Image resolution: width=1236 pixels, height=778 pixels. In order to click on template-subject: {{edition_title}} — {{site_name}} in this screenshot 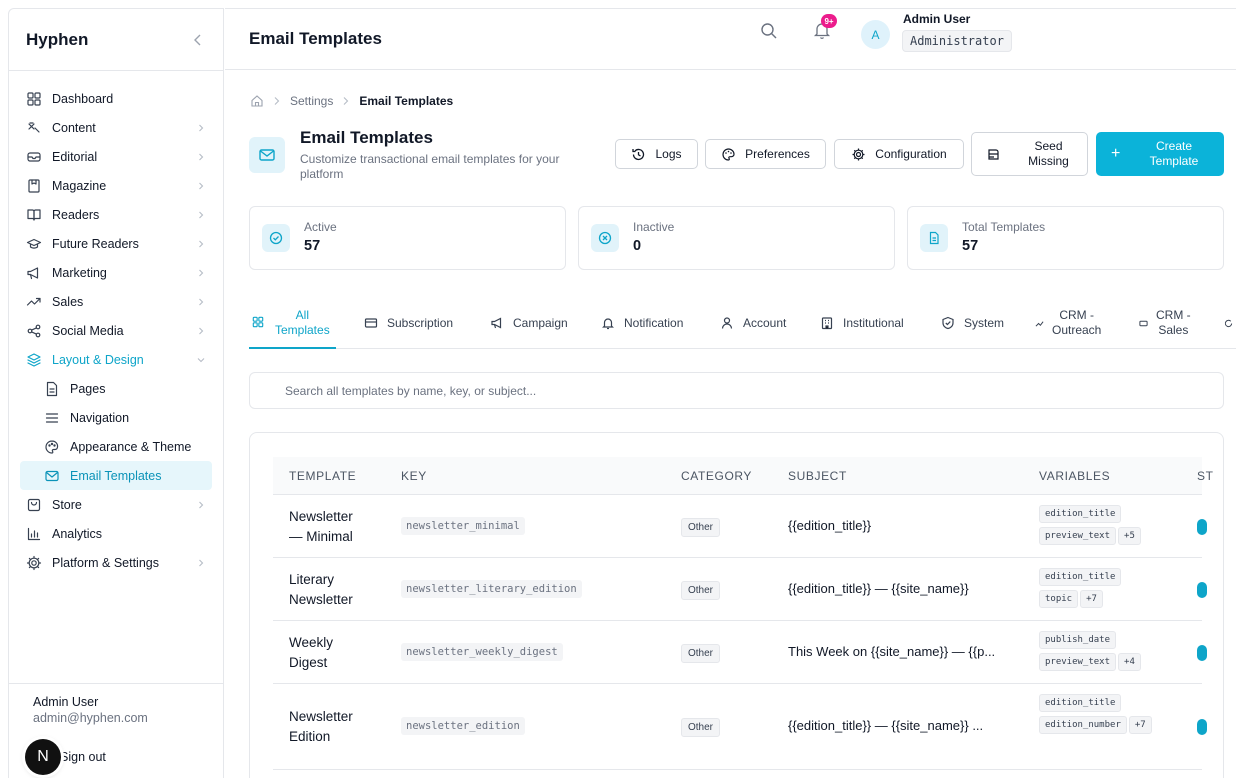, I will do `click(878, 588)`.